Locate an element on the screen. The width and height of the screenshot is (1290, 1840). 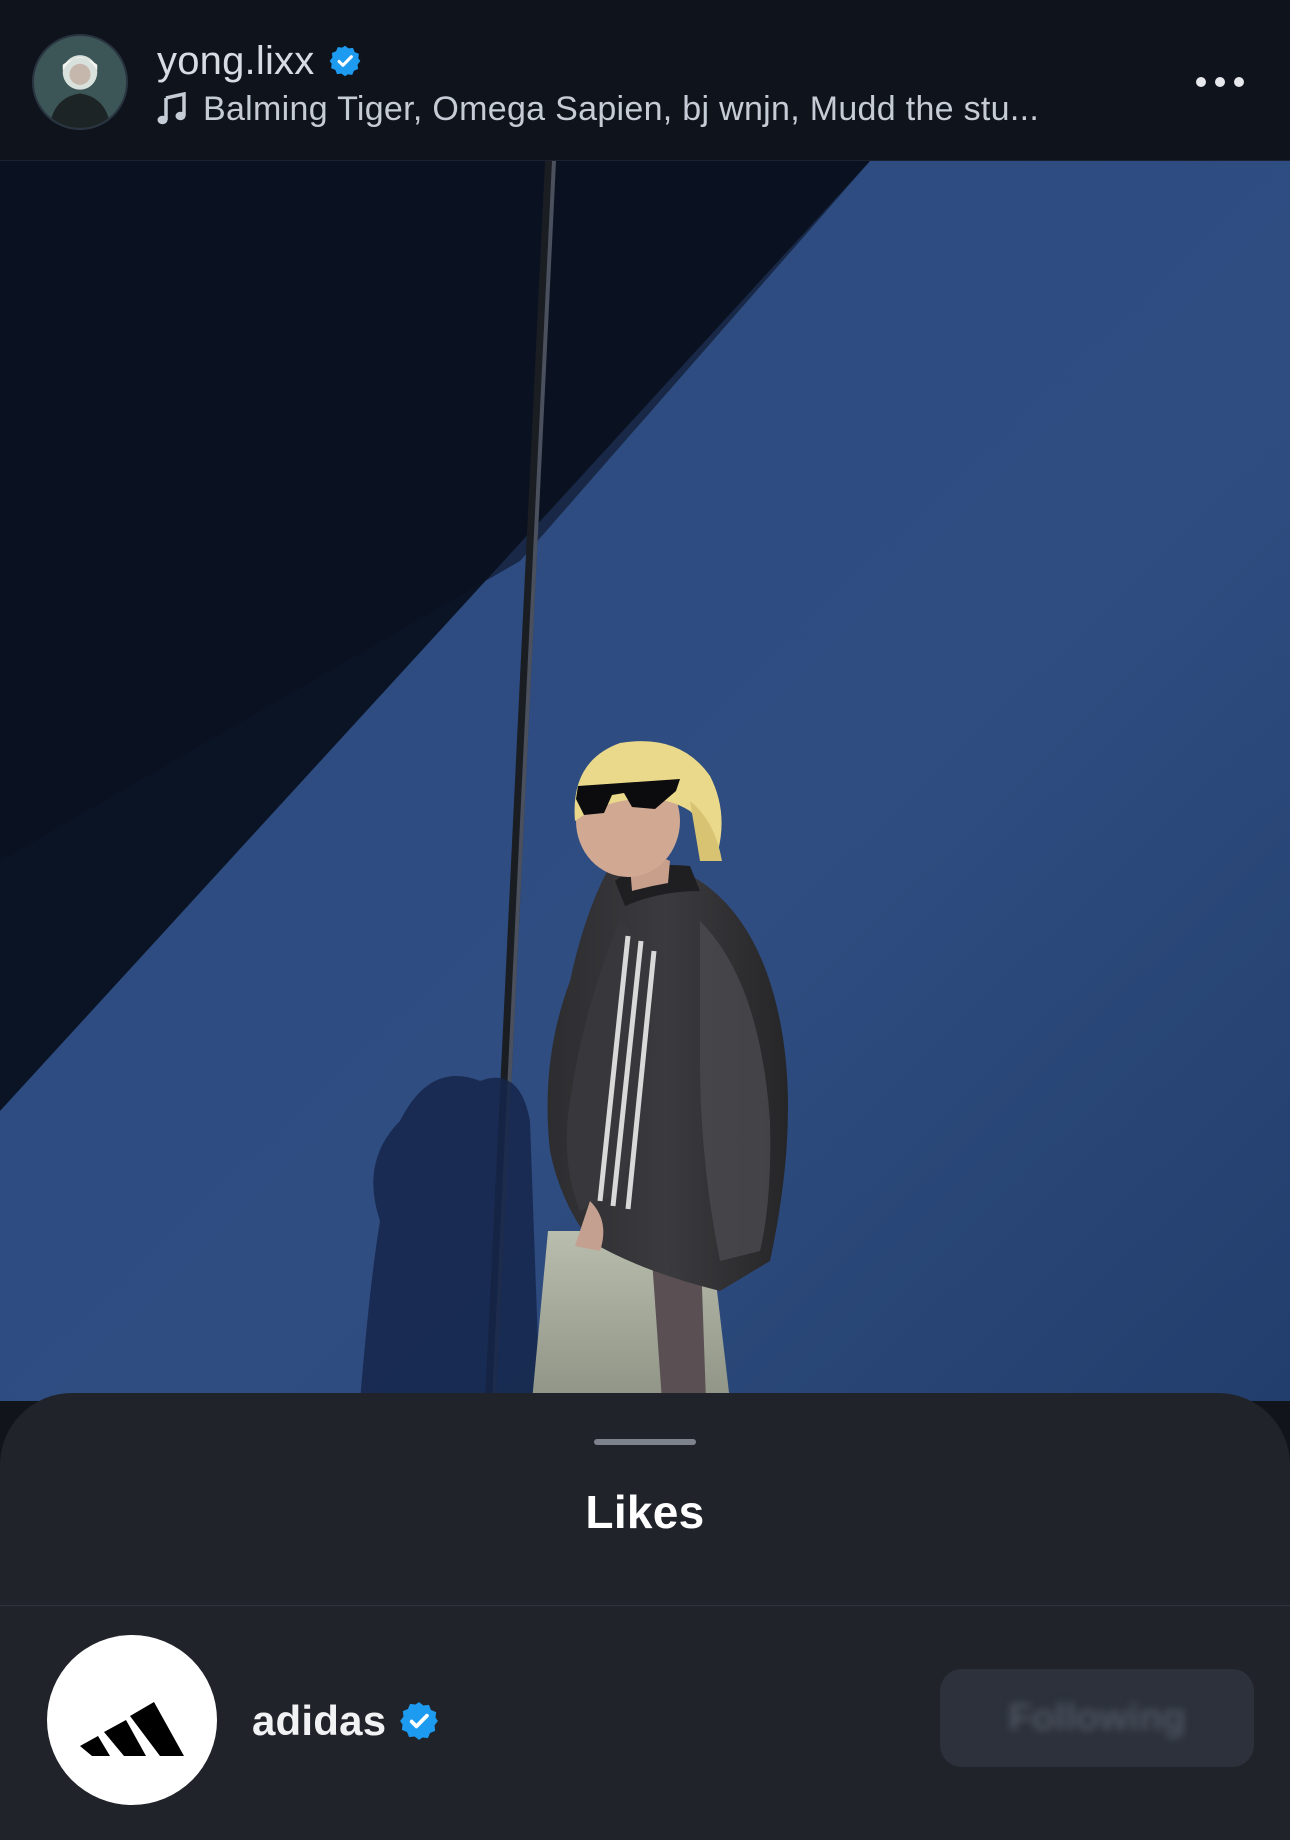
username-row: yong.lixx is located at coordinates (259, 61).